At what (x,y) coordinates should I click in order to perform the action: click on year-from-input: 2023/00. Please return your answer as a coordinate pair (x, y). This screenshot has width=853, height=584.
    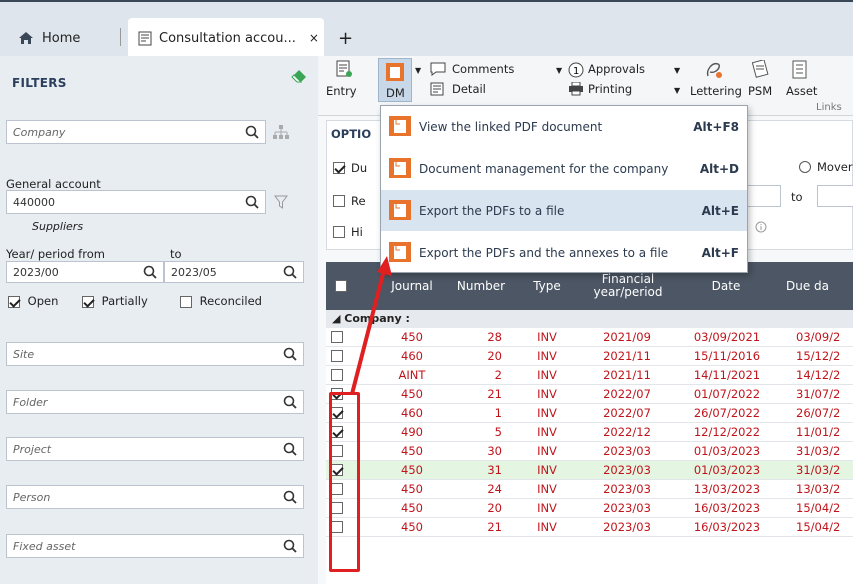
    Looking at the image, I should click on (85, 272).